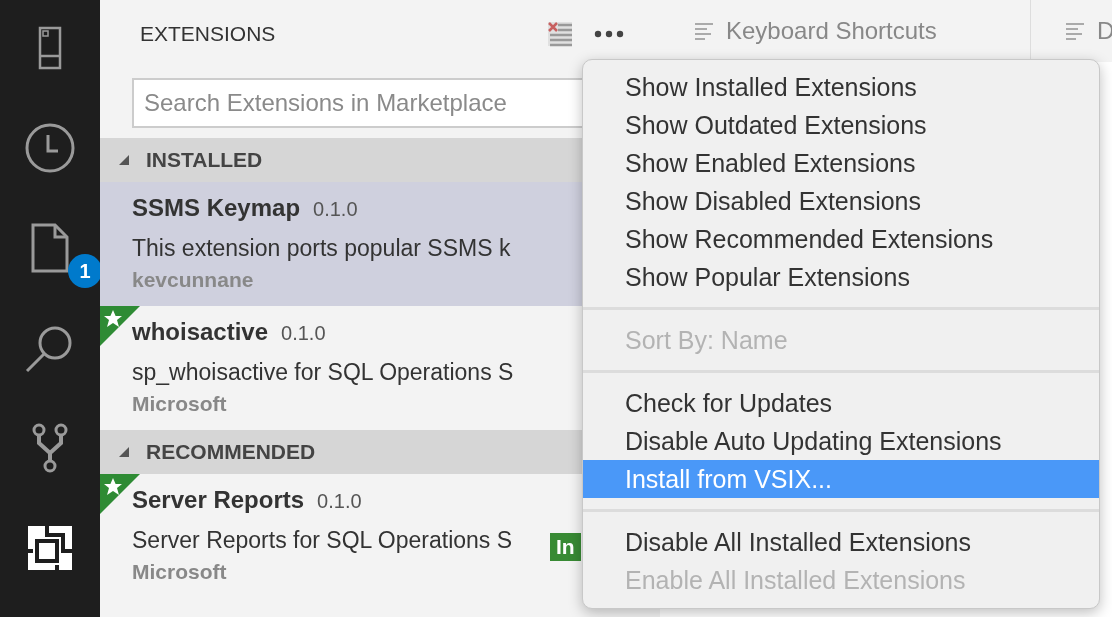 The image size is (1112, 617). What do you see at coordinates (706, 340) in the screenshot?
I see `menu-item: Sort By: Name` at bounding box center [706, 340].